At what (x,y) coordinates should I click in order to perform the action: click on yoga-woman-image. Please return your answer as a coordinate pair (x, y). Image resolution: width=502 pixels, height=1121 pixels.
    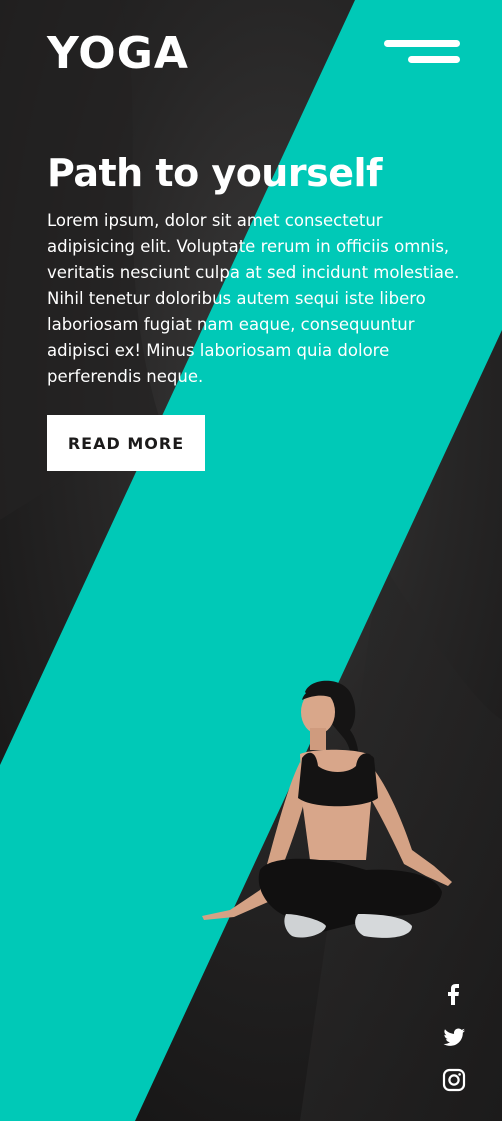
    Looking at the image, I should click on (327, 809).